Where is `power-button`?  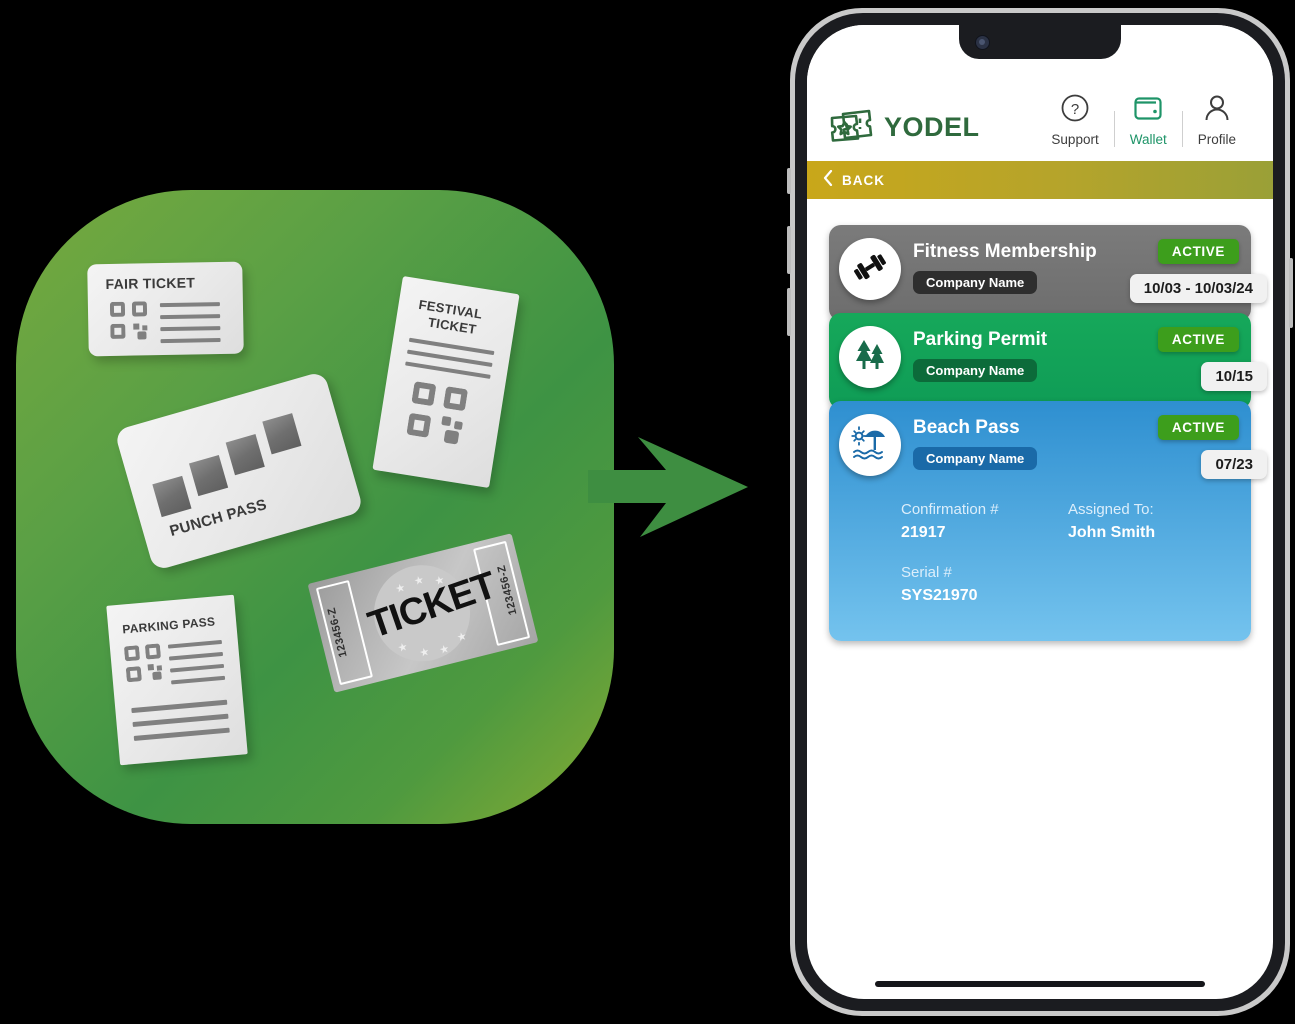
power-button is located at coordinates (1291, 293).